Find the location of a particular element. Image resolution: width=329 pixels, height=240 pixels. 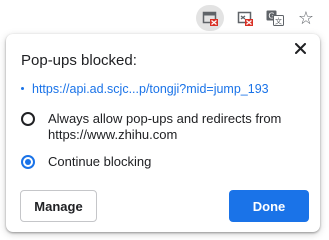

radio-button-checked is located at coordinates (28, 162).